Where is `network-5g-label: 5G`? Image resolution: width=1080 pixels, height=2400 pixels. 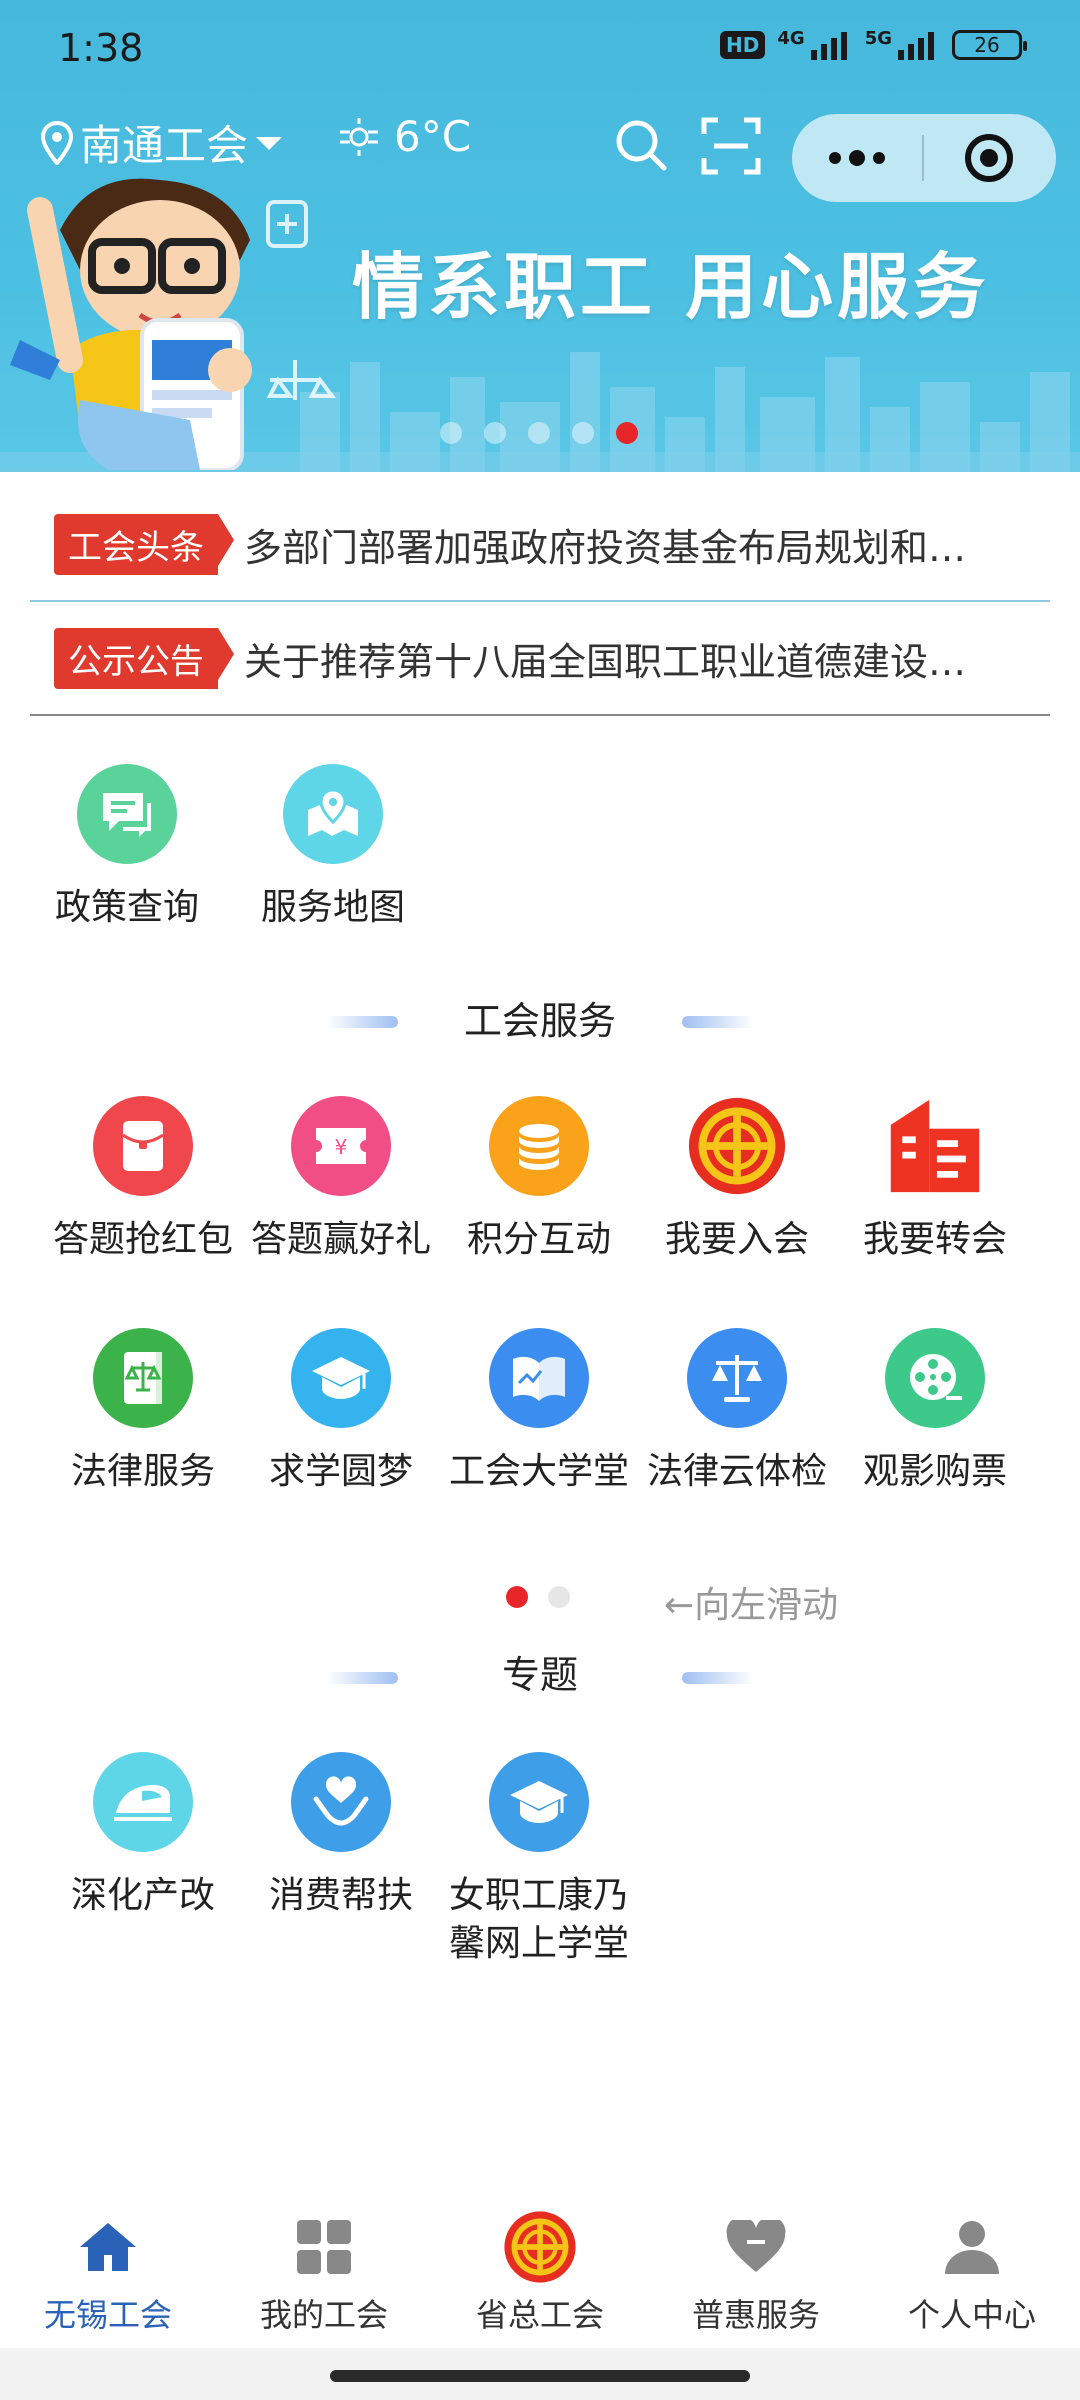 network-5g-label: 5G is located at coordinates (878, 38).